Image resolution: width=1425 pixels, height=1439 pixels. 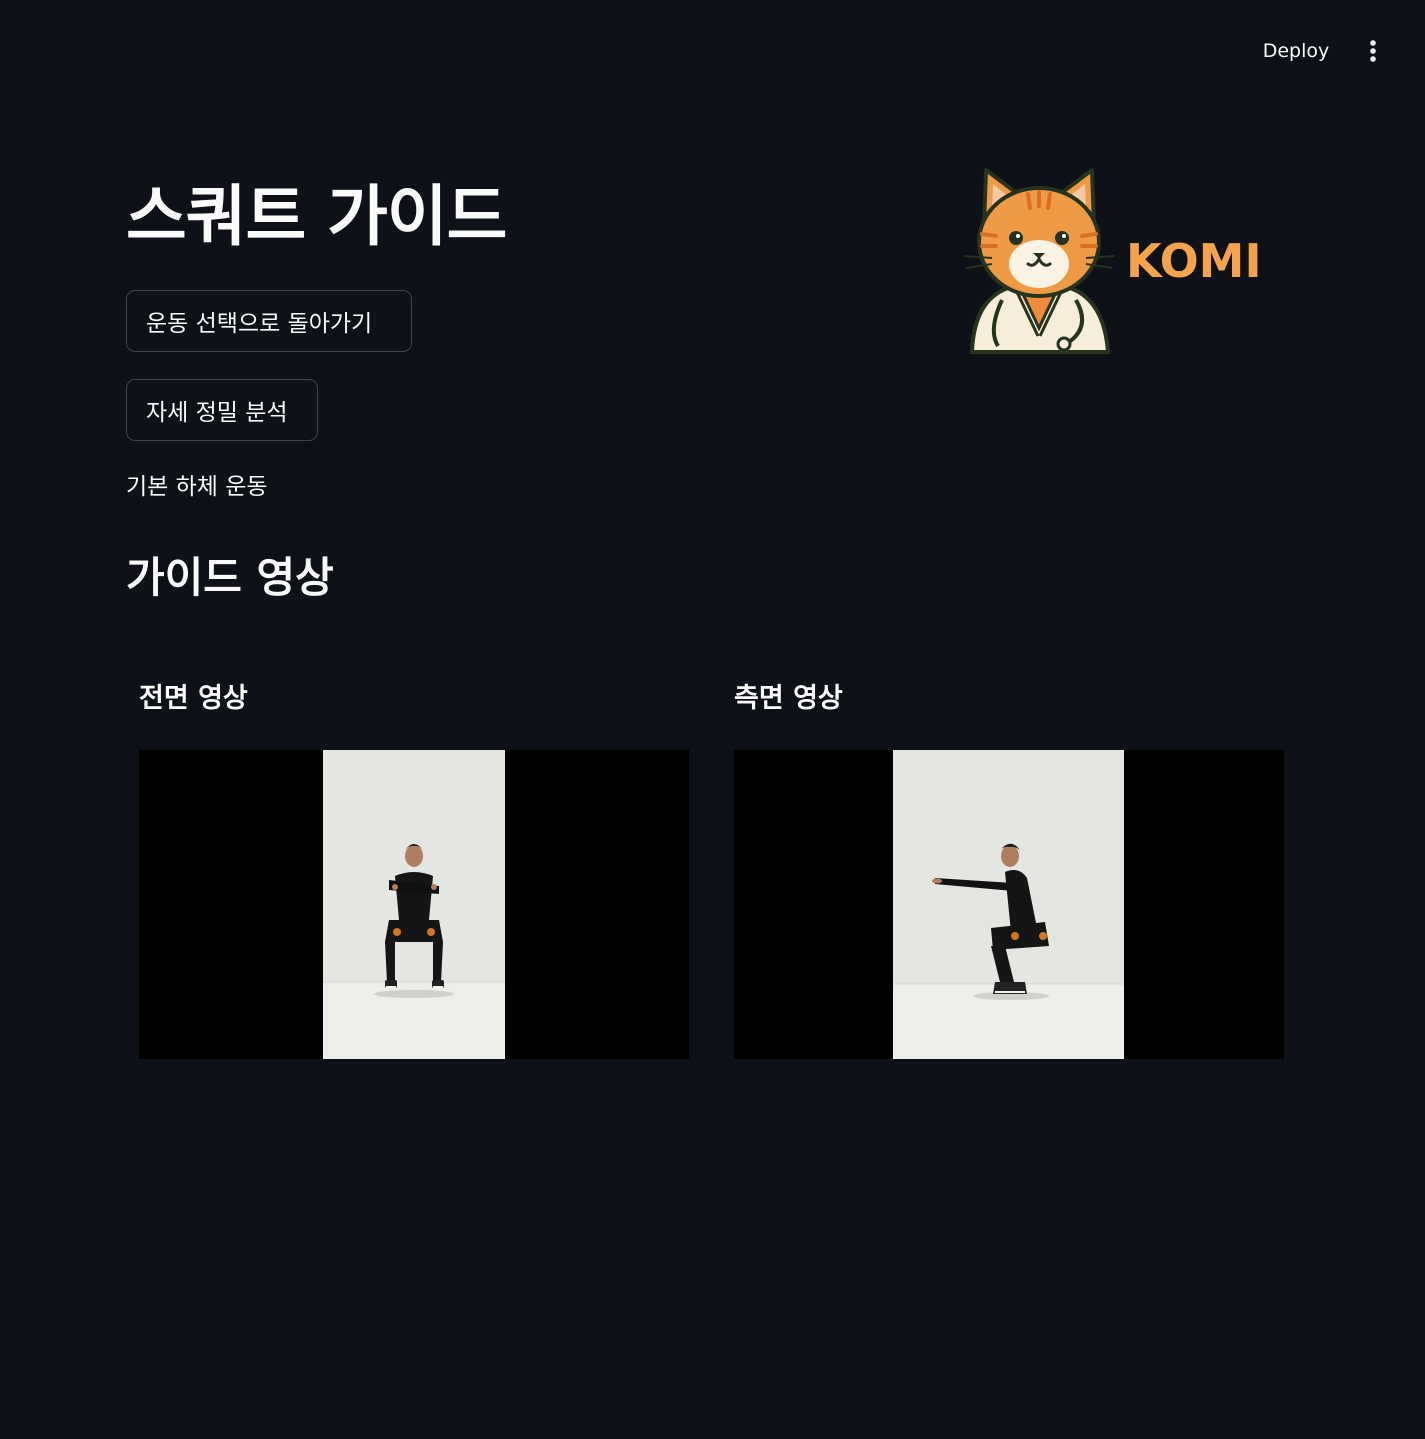 I want to click on side-squat-video-frame, so click(x=1008, y=904).